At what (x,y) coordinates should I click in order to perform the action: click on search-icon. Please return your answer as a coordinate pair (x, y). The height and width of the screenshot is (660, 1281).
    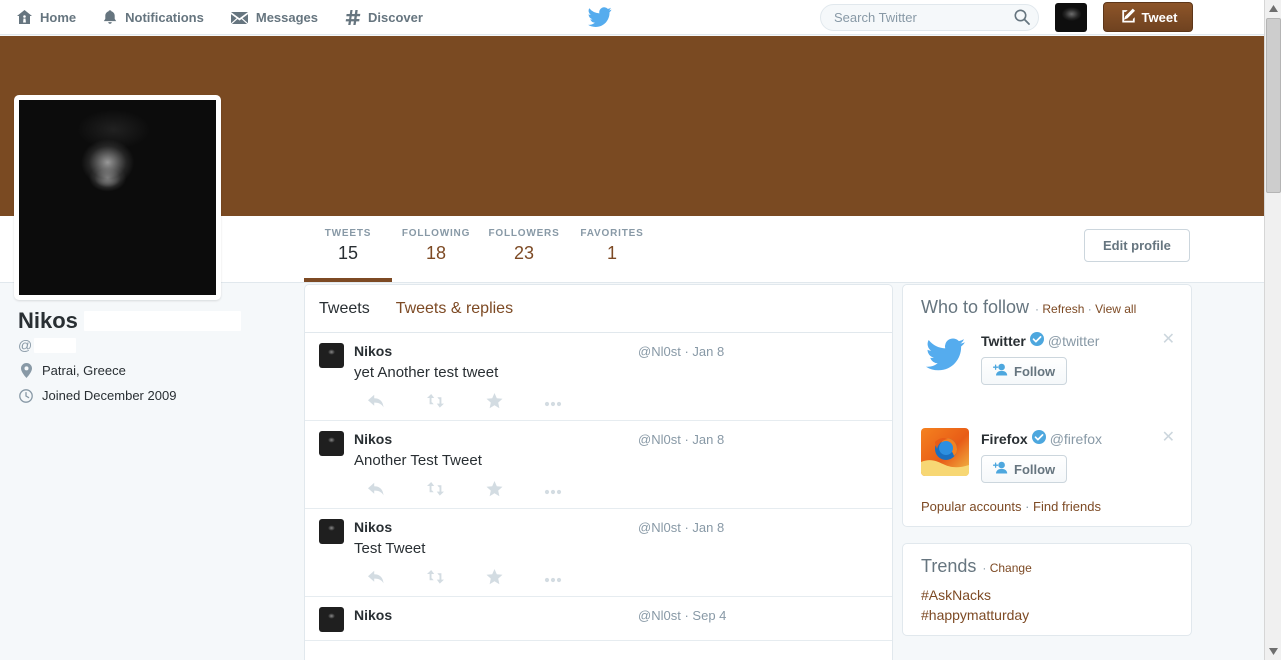
    Looking at the image, I should click on (1022, 17).